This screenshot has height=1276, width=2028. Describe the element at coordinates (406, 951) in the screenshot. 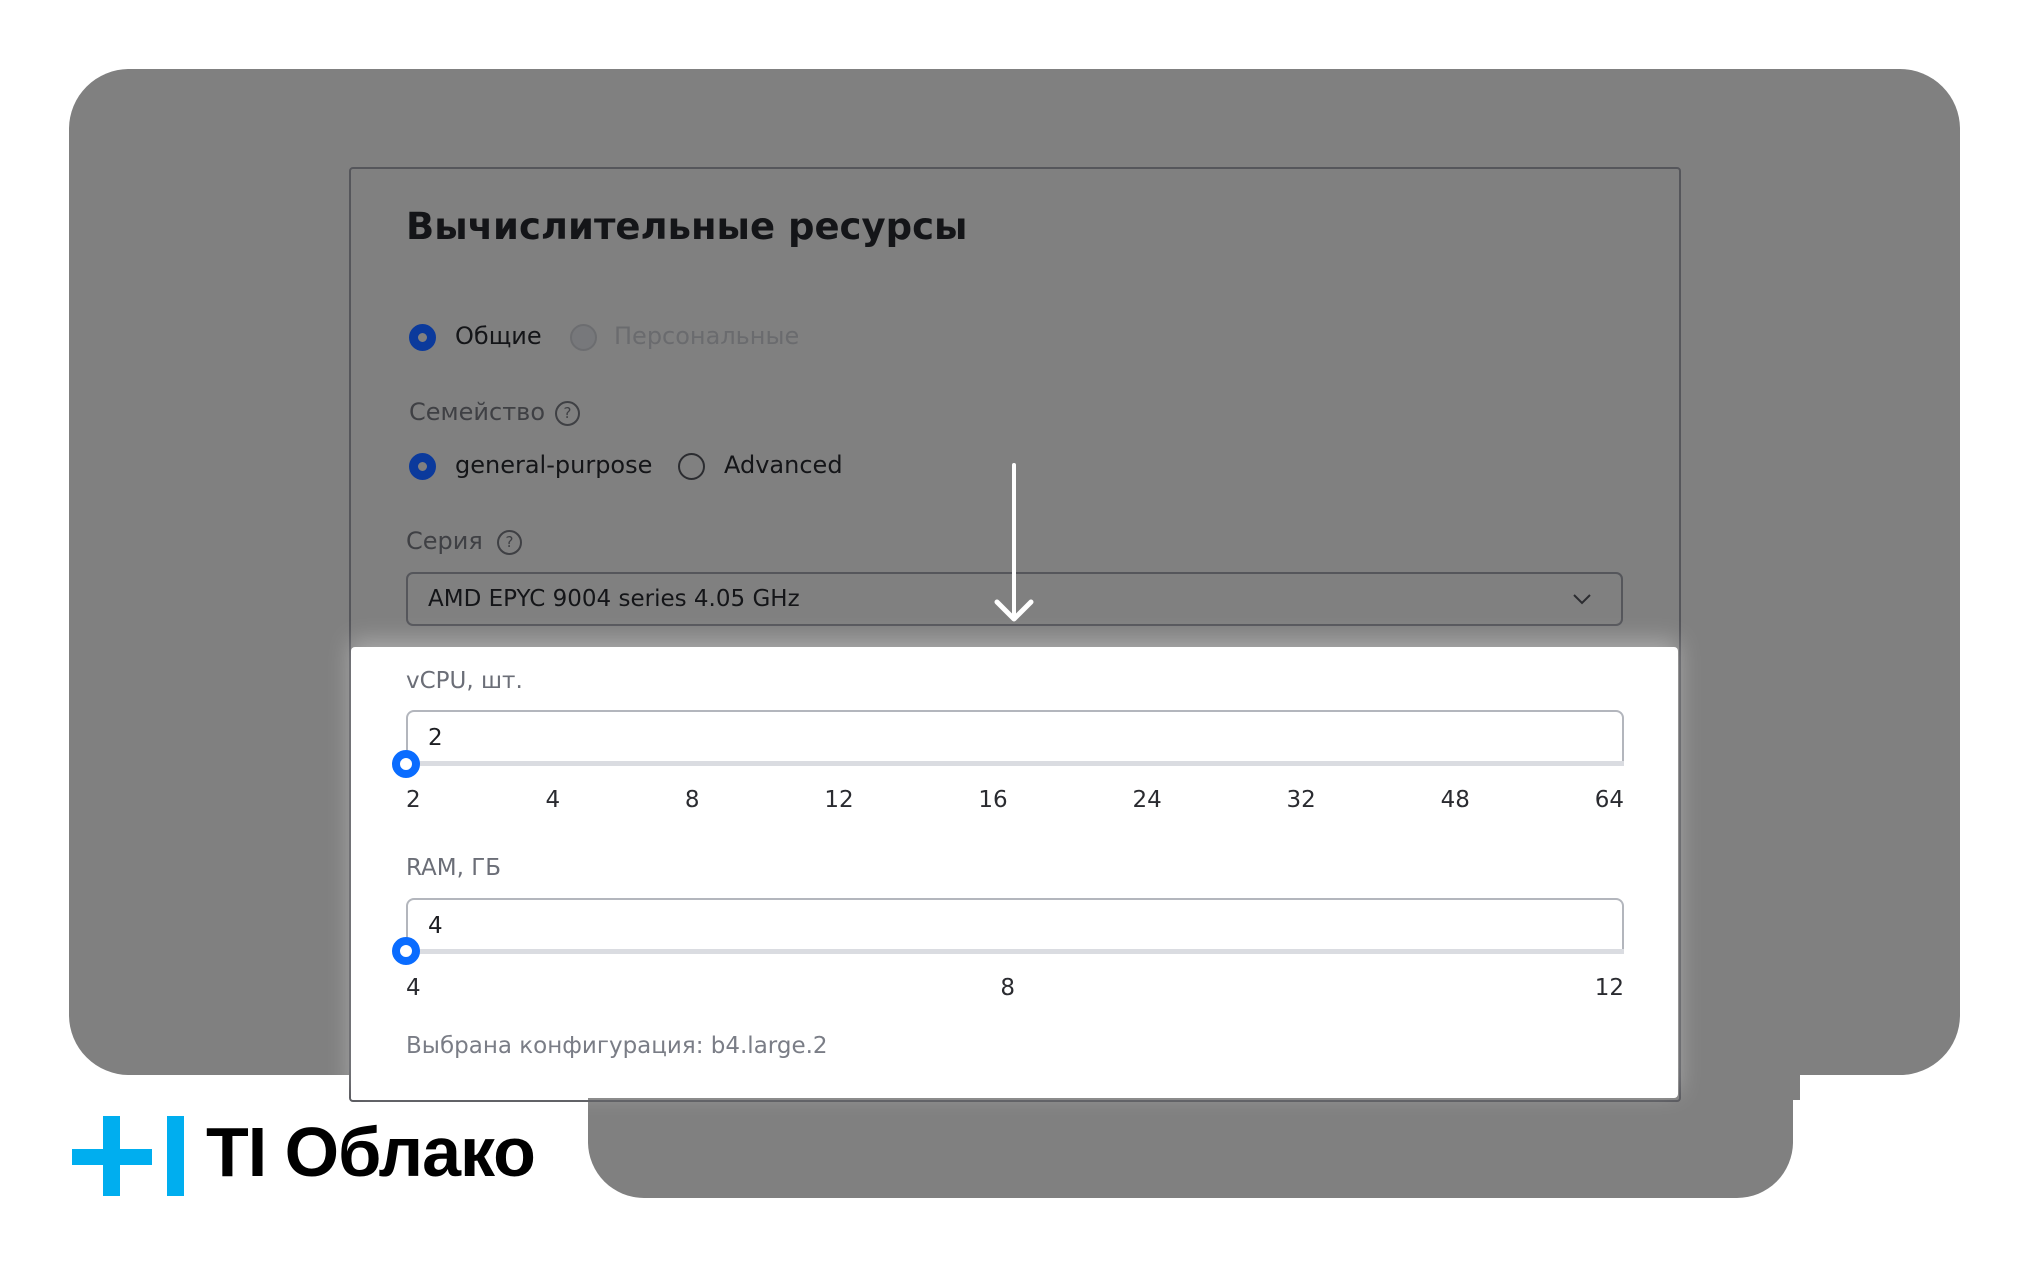

I see `ram-slider-thumb` at that location.